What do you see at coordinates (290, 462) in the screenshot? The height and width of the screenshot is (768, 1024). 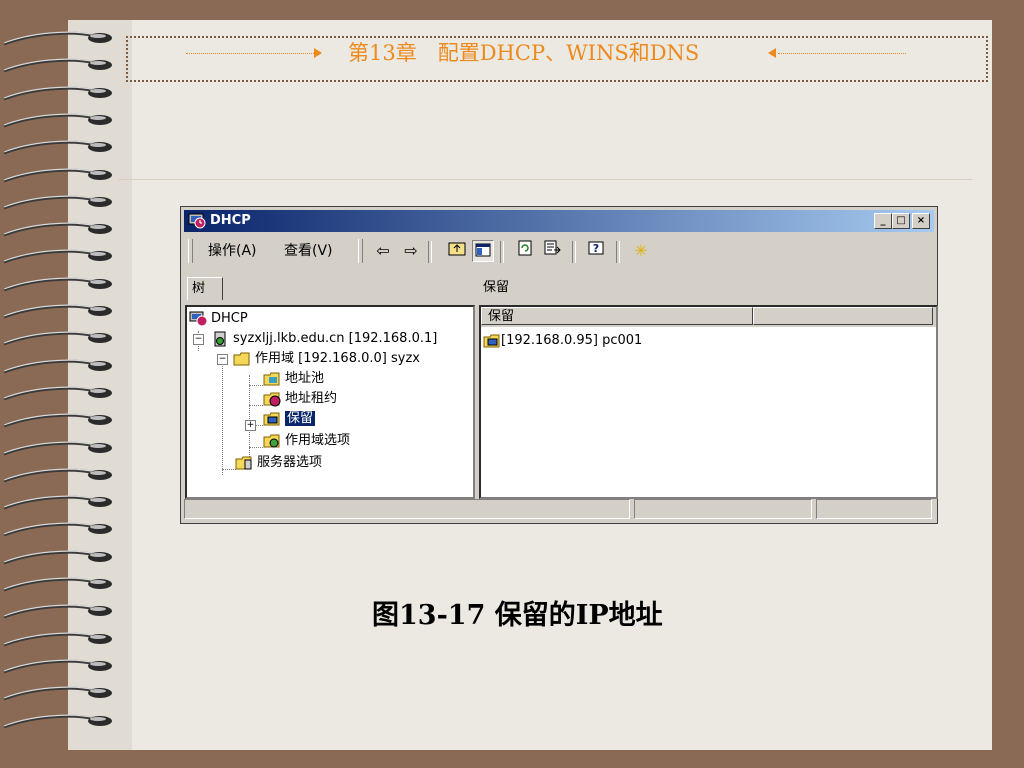 I see `tree-label: 服务器选项` at bounding box center [290, 462].